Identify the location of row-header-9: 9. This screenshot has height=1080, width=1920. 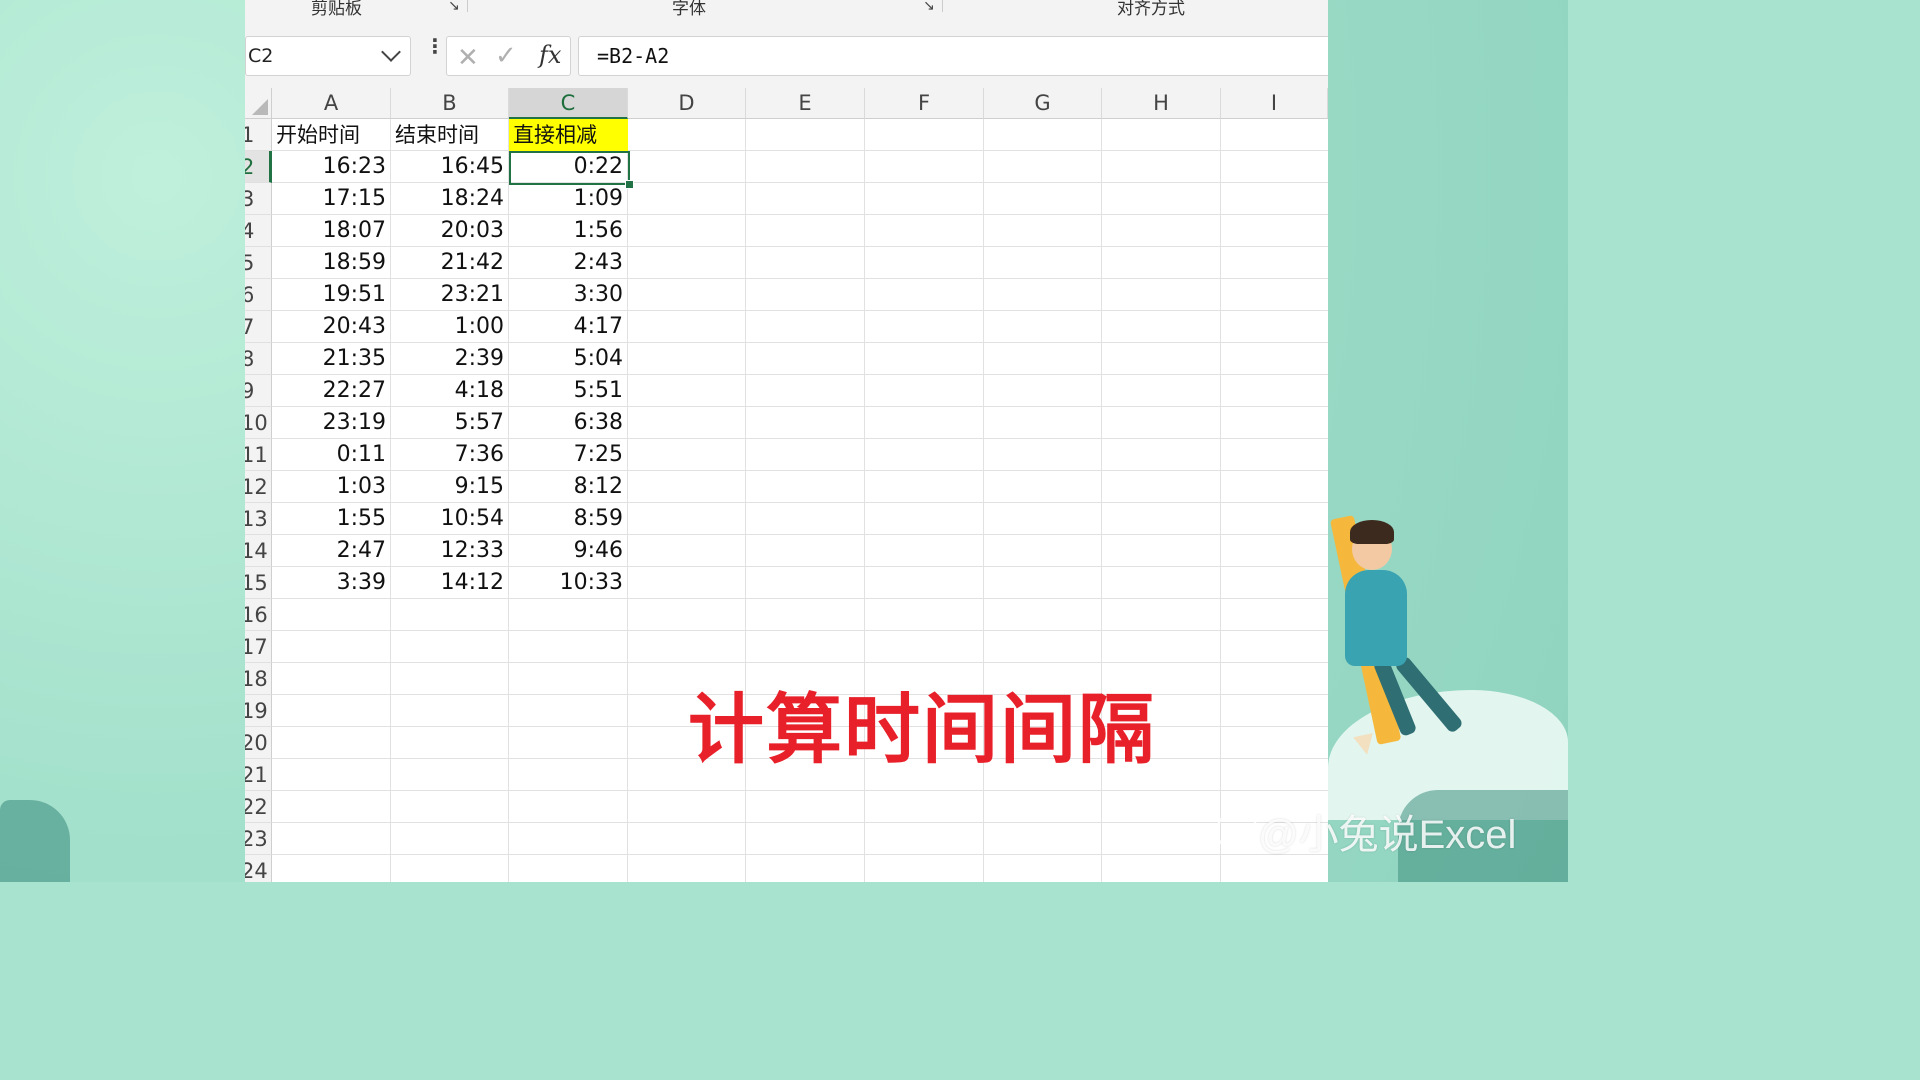
(258, 391).